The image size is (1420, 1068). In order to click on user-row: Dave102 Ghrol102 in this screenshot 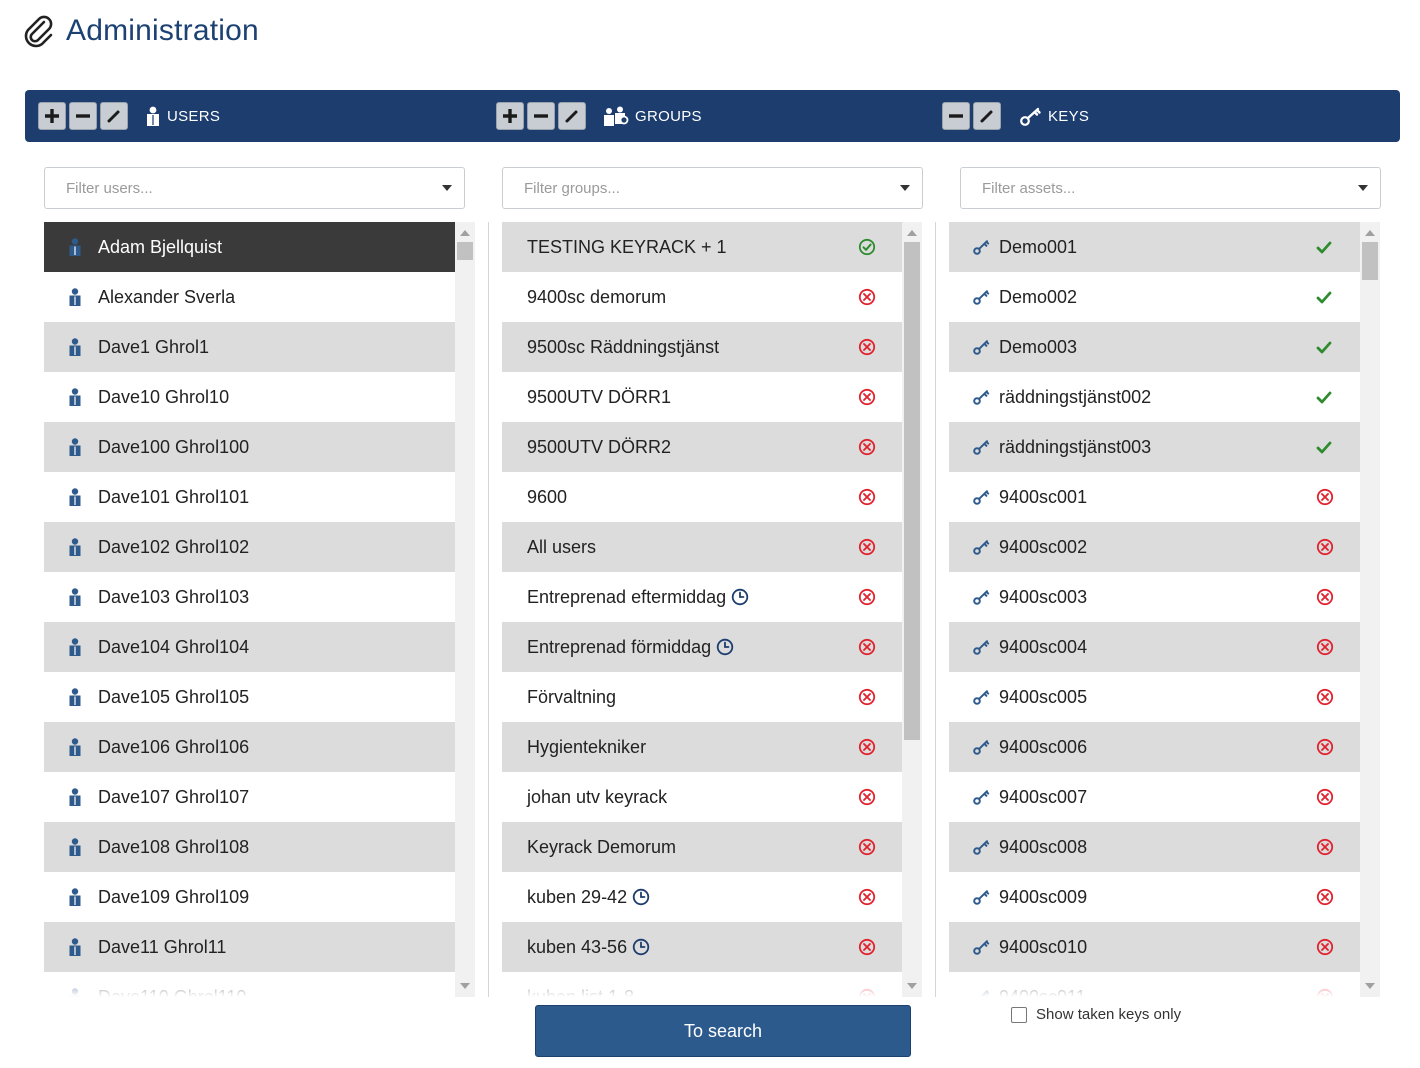, I will do `click(249, 547)`.